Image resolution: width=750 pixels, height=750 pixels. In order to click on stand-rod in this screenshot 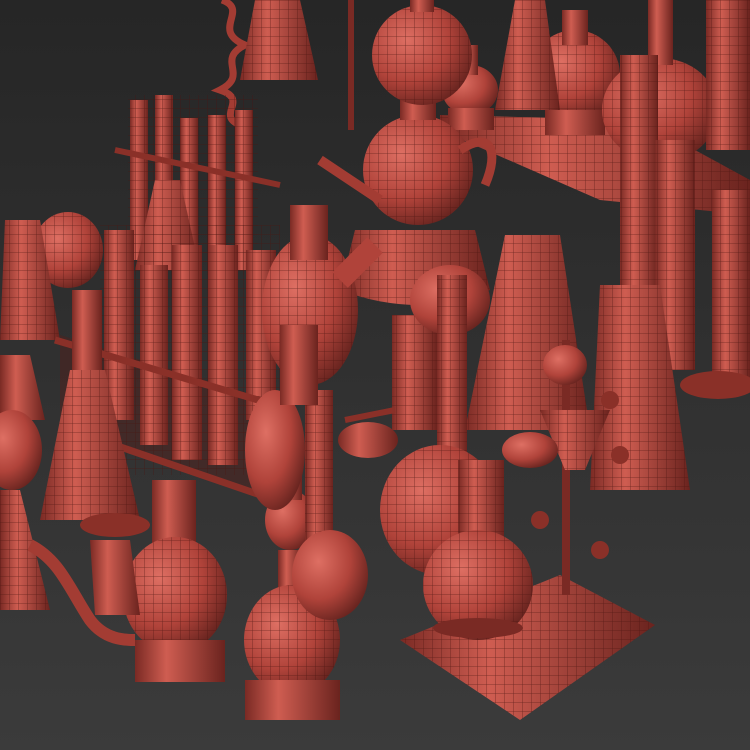, I will do `click(351, 65)`.